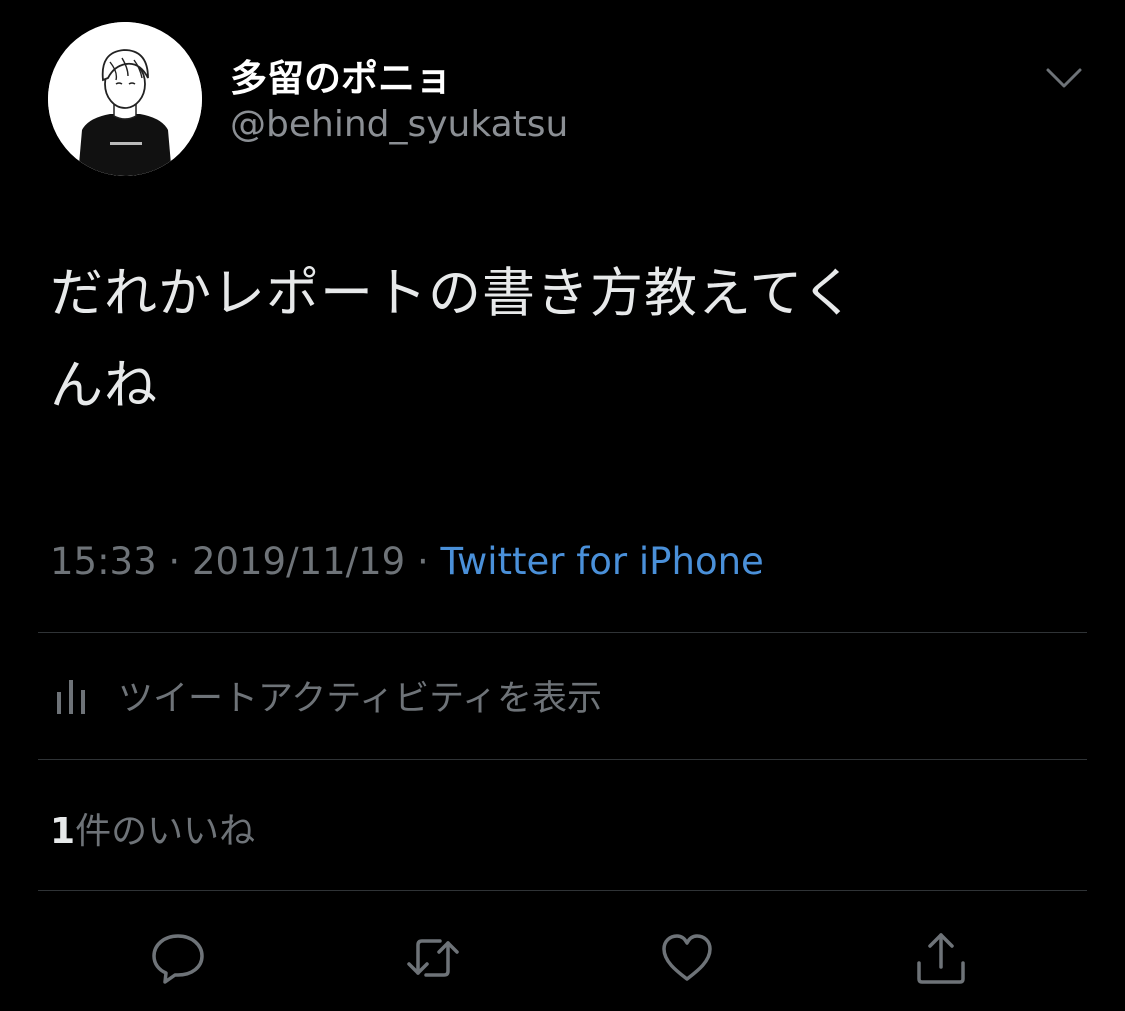 The width and height of the screenshot is (1125, 1011). I want to click on tweet-text-line: んね, so click(104, 385).